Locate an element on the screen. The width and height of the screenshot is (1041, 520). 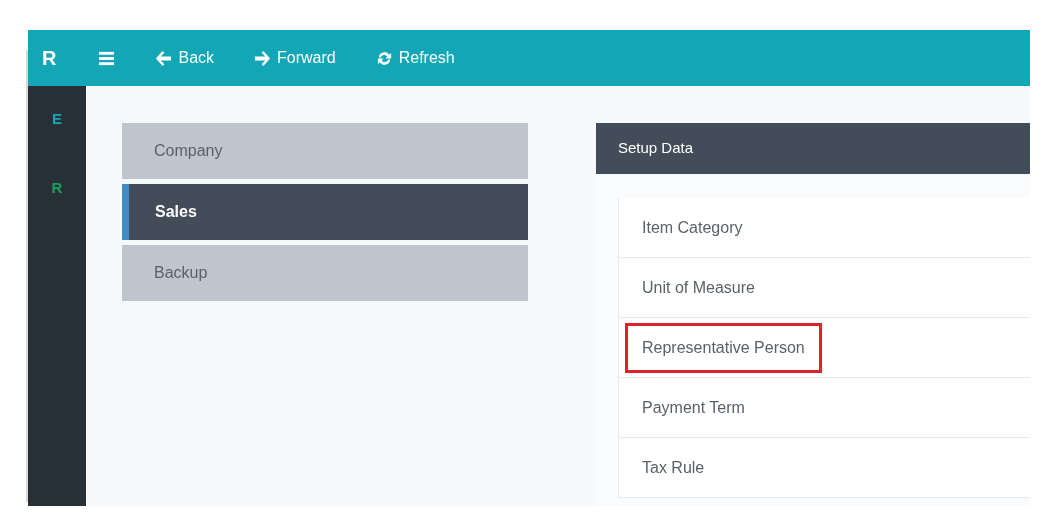
back-button: Back is located at coordinates (185, 58).